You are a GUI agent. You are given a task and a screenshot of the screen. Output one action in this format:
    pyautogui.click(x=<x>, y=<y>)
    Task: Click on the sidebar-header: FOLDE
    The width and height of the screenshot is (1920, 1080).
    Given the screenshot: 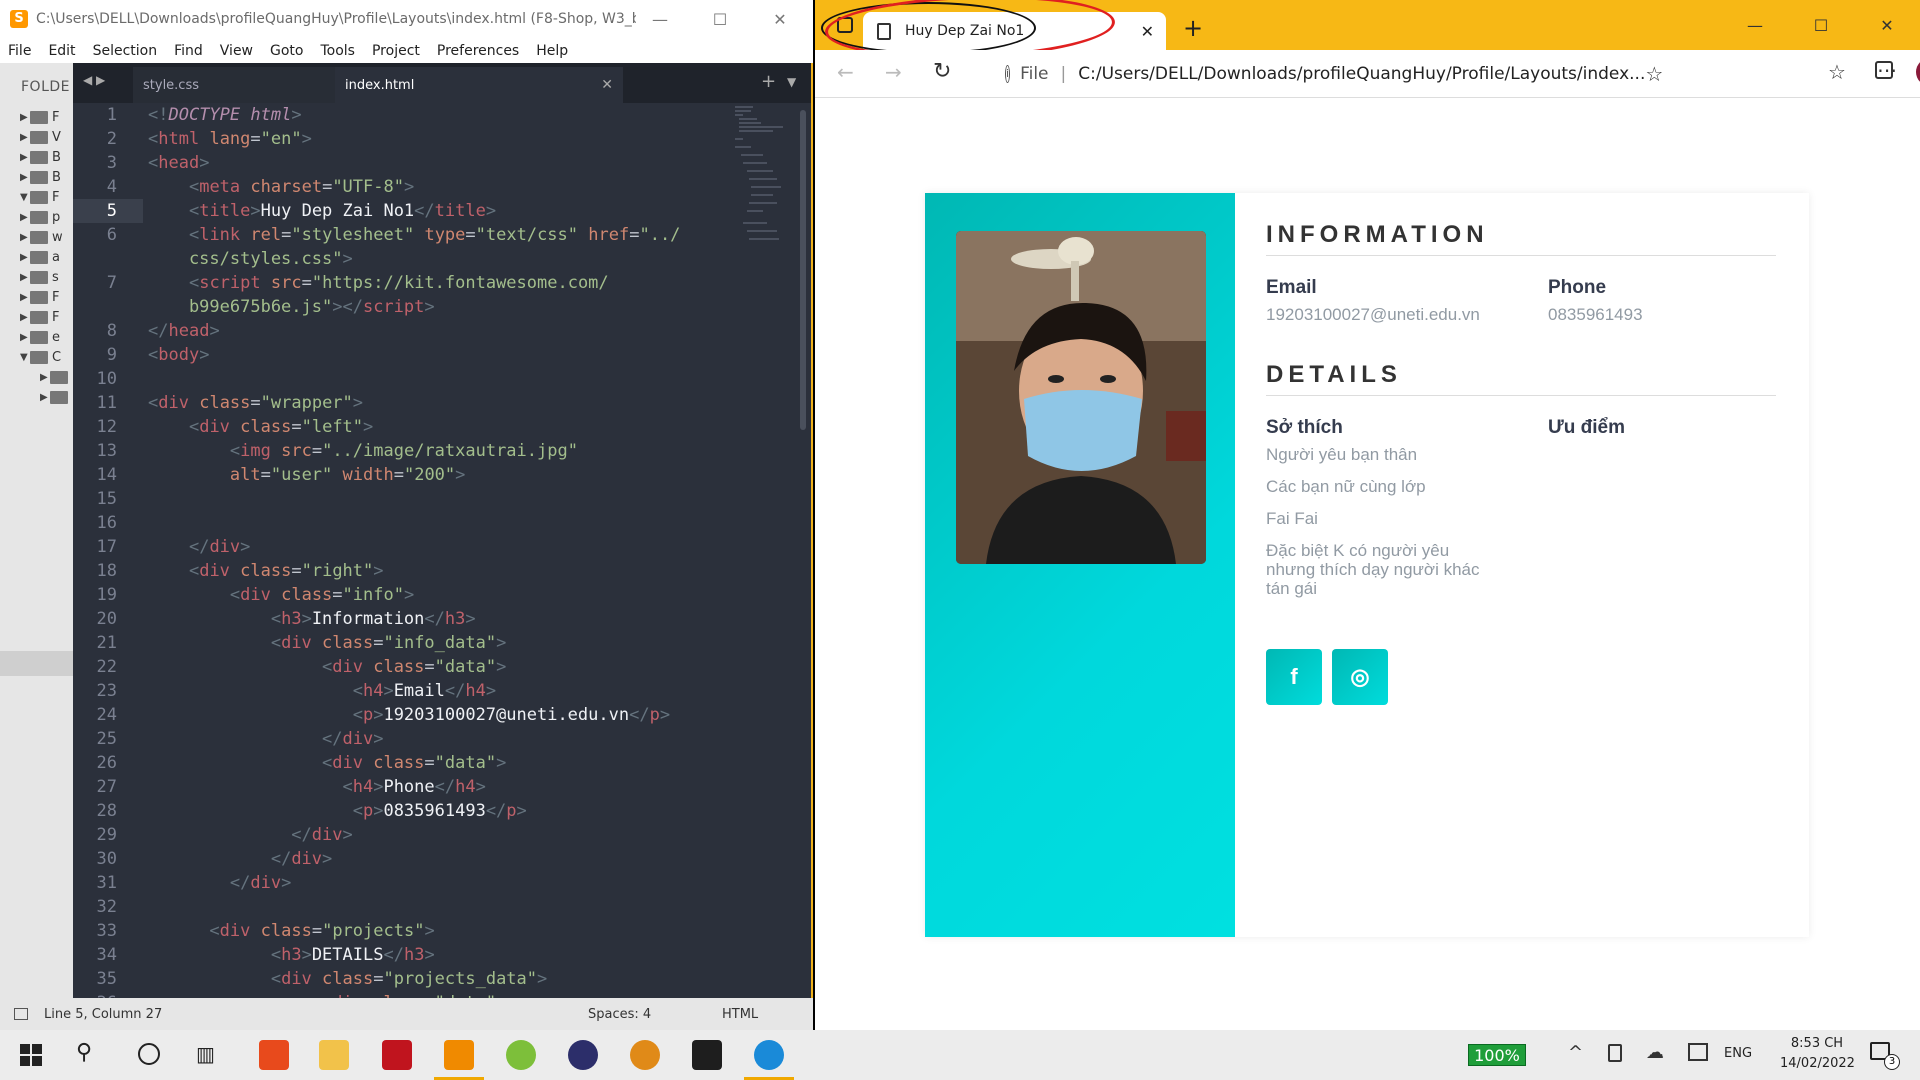 What is the action you would take?
    pyautogui.click(x=45, y=87)
    